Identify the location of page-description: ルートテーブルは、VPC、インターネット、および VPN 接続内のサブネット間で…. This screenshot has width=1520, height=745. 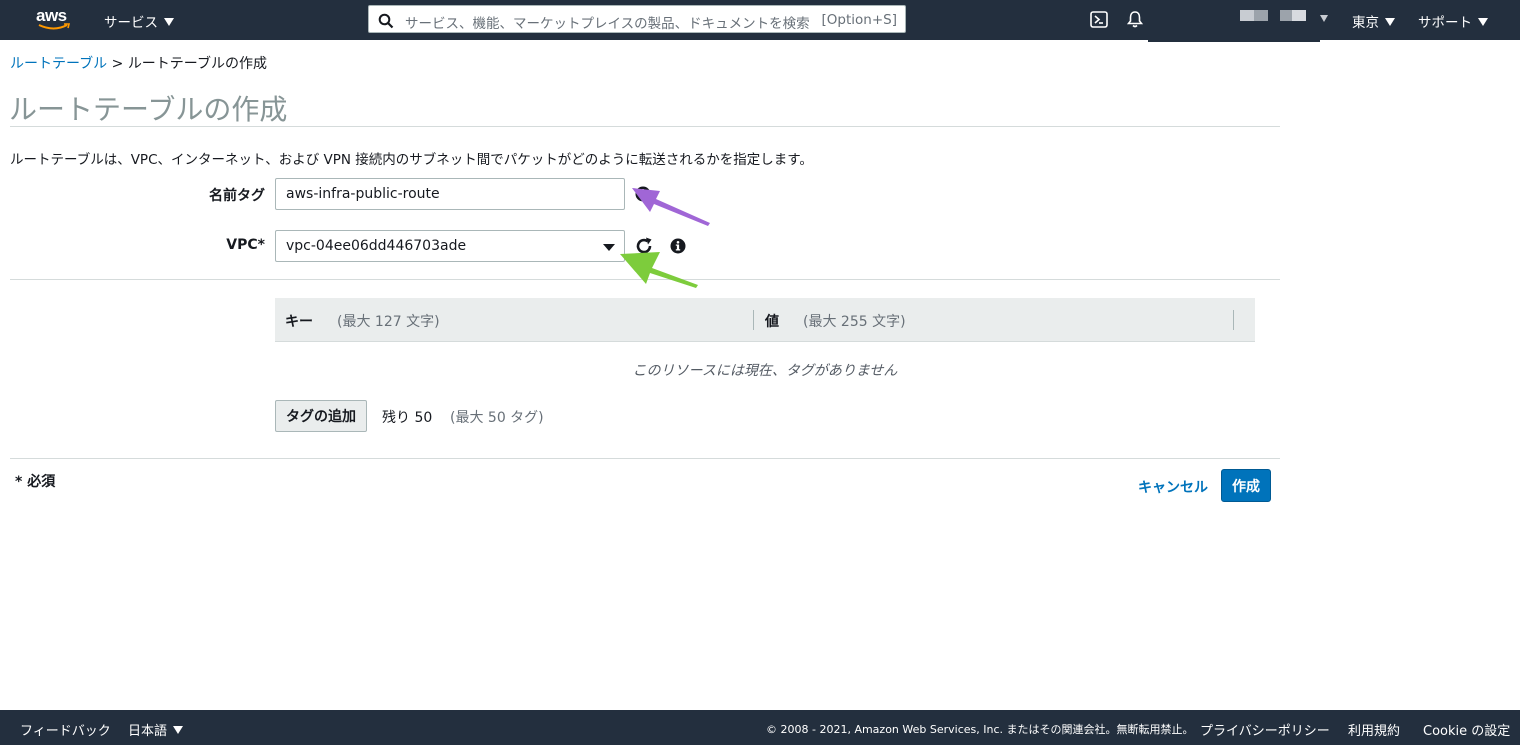
(411, 160).